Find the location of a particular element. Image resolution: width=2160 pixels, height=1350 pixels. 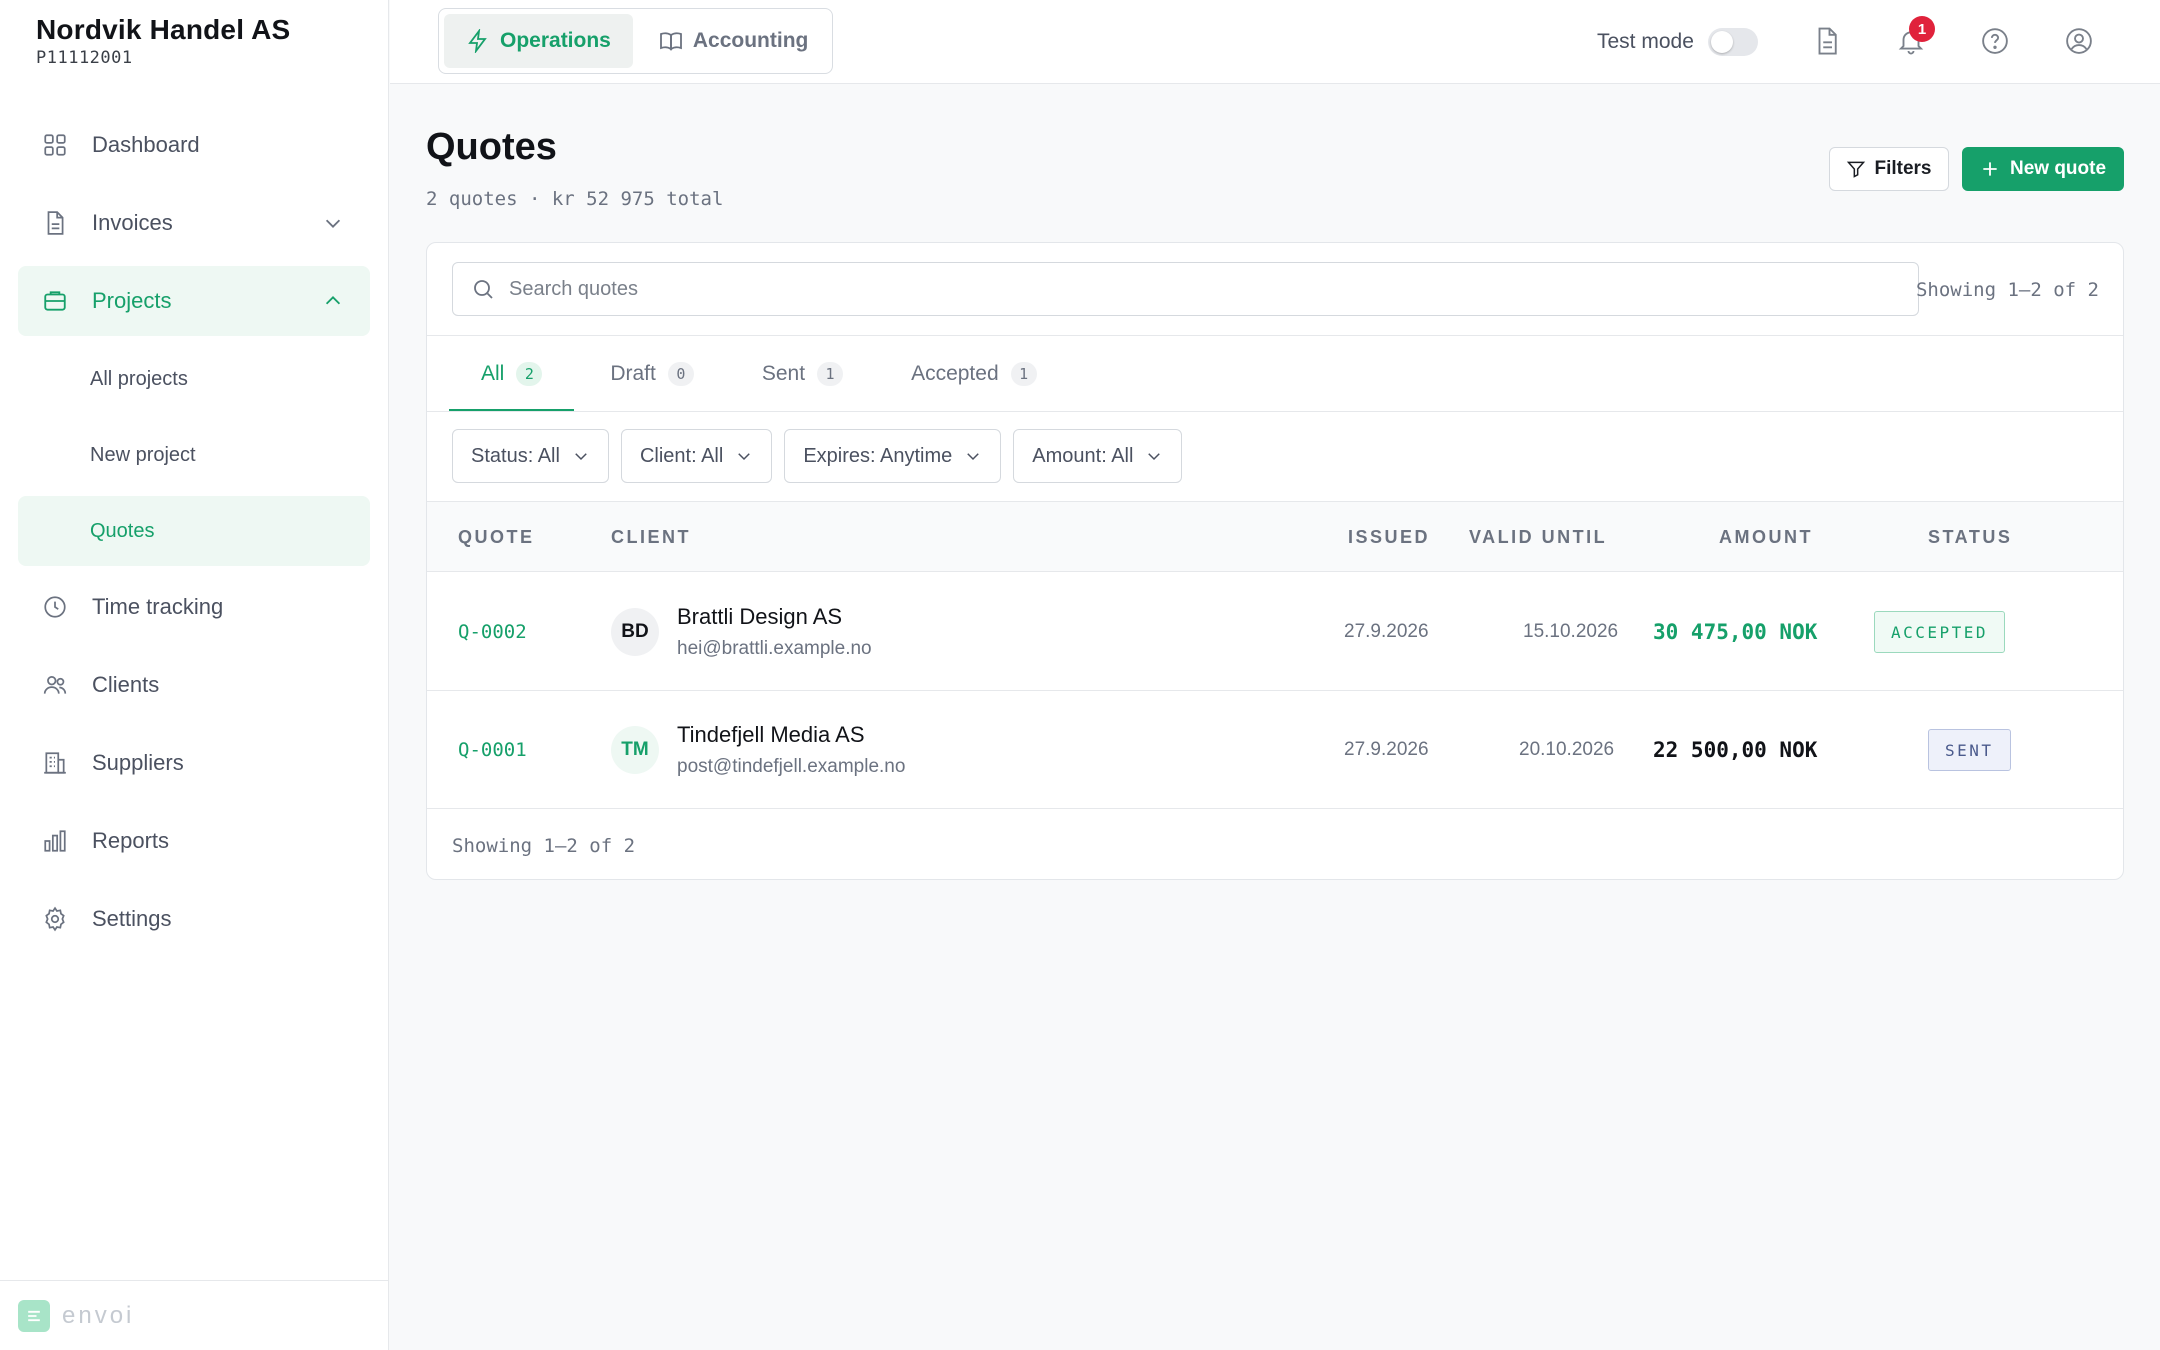

column-header-status: STATUS is located at coordinates (1970, 537).